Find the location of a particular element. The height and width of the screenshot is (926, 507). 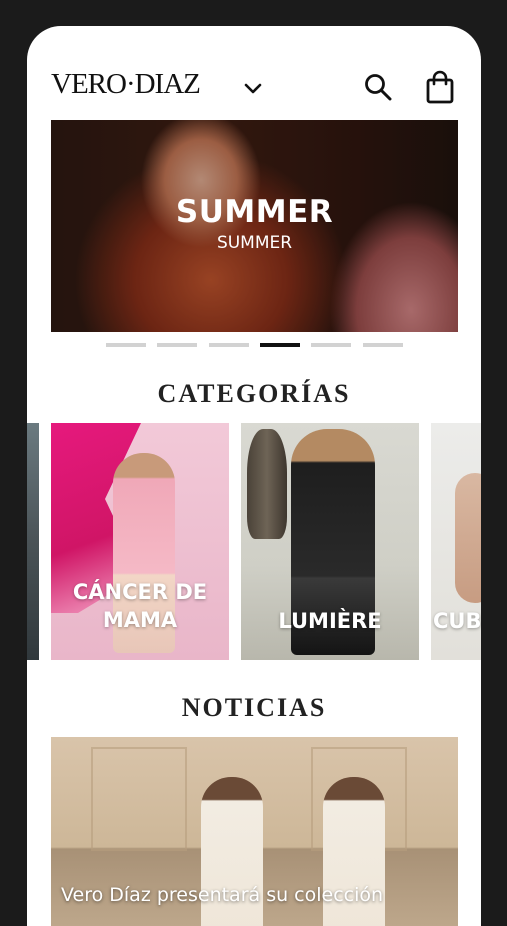

carousel-dot-active is located at coordinates (280, 345).